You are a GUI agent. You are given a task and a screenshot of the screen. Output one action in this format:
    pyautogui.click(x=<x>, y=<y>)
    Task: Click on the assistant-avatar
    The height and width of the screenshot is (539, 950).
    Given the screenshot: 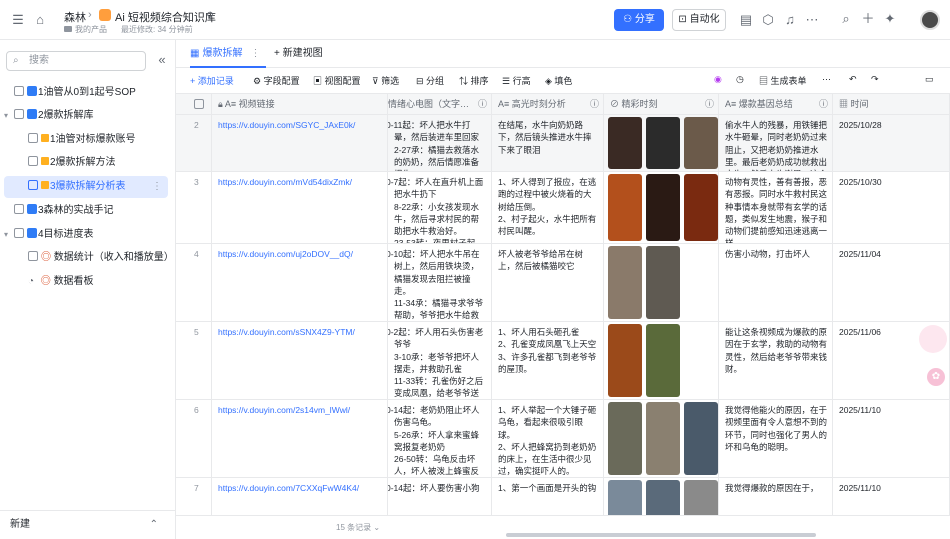 What is the action you would take?
    pyautogui.click(x=933, y=339)
    